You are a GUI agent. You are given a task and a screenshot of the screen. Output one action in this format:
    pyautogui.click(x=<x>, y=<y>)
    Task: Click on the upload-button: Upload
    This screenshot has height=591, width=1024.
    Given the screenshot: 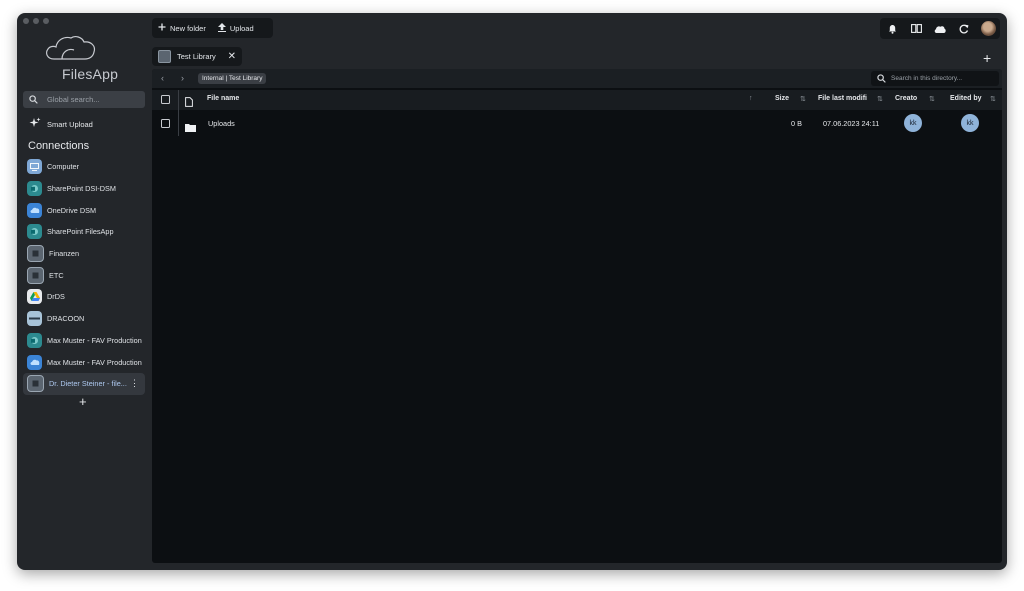 What is the action you would take?
    pyautogui.click(x=236, y=28)
    